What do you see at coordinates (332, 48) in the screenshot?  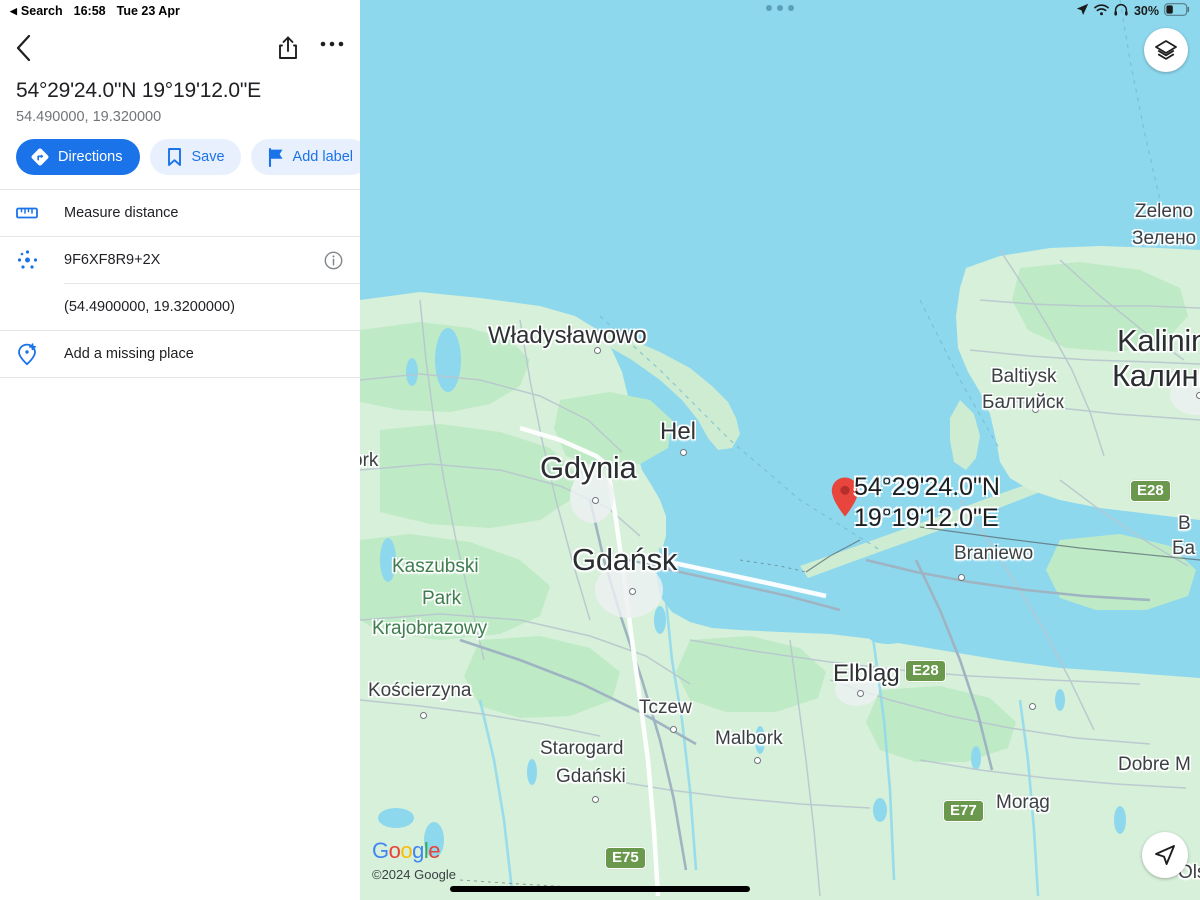 I see `more-options-button` at bounding box center [332, 48].